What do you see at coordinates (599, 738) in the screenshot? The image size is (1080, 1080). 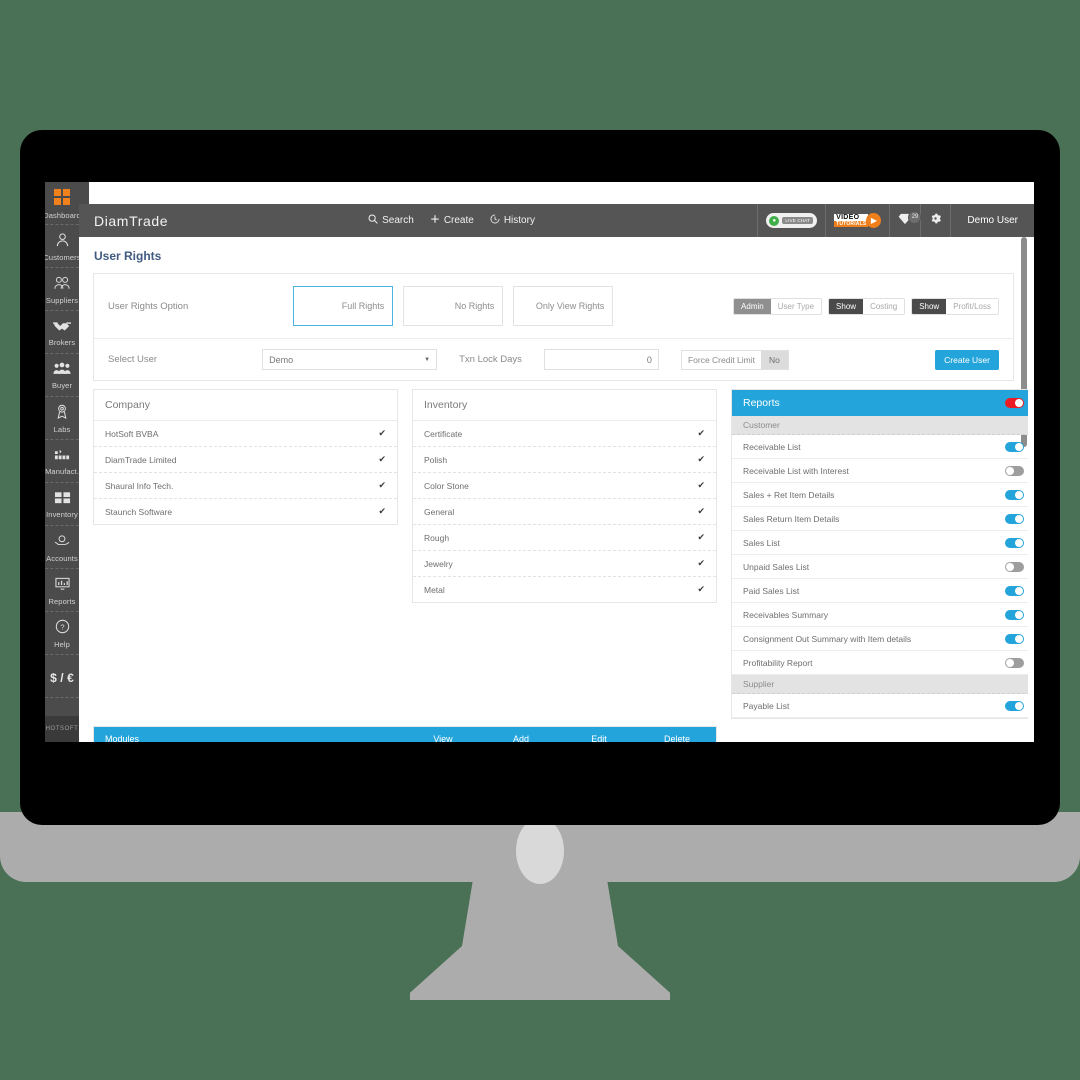 I see `column-edit: Edit` at bounding box center [599, 738].